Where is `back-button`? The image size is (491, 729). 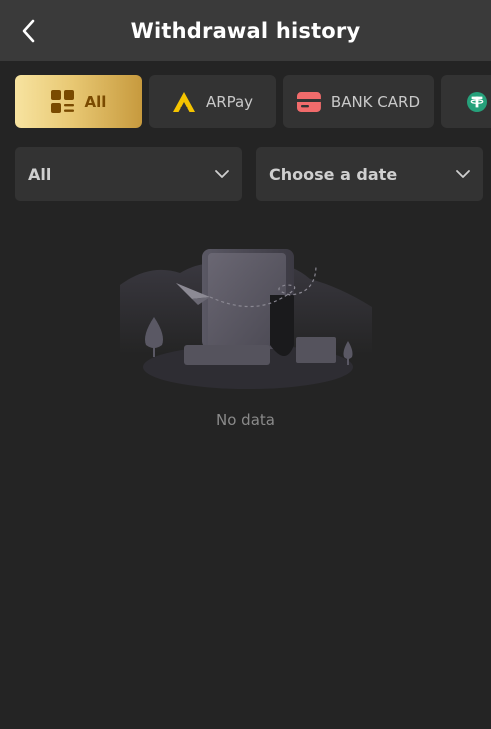 back-button is located at coordinates (29, 31).